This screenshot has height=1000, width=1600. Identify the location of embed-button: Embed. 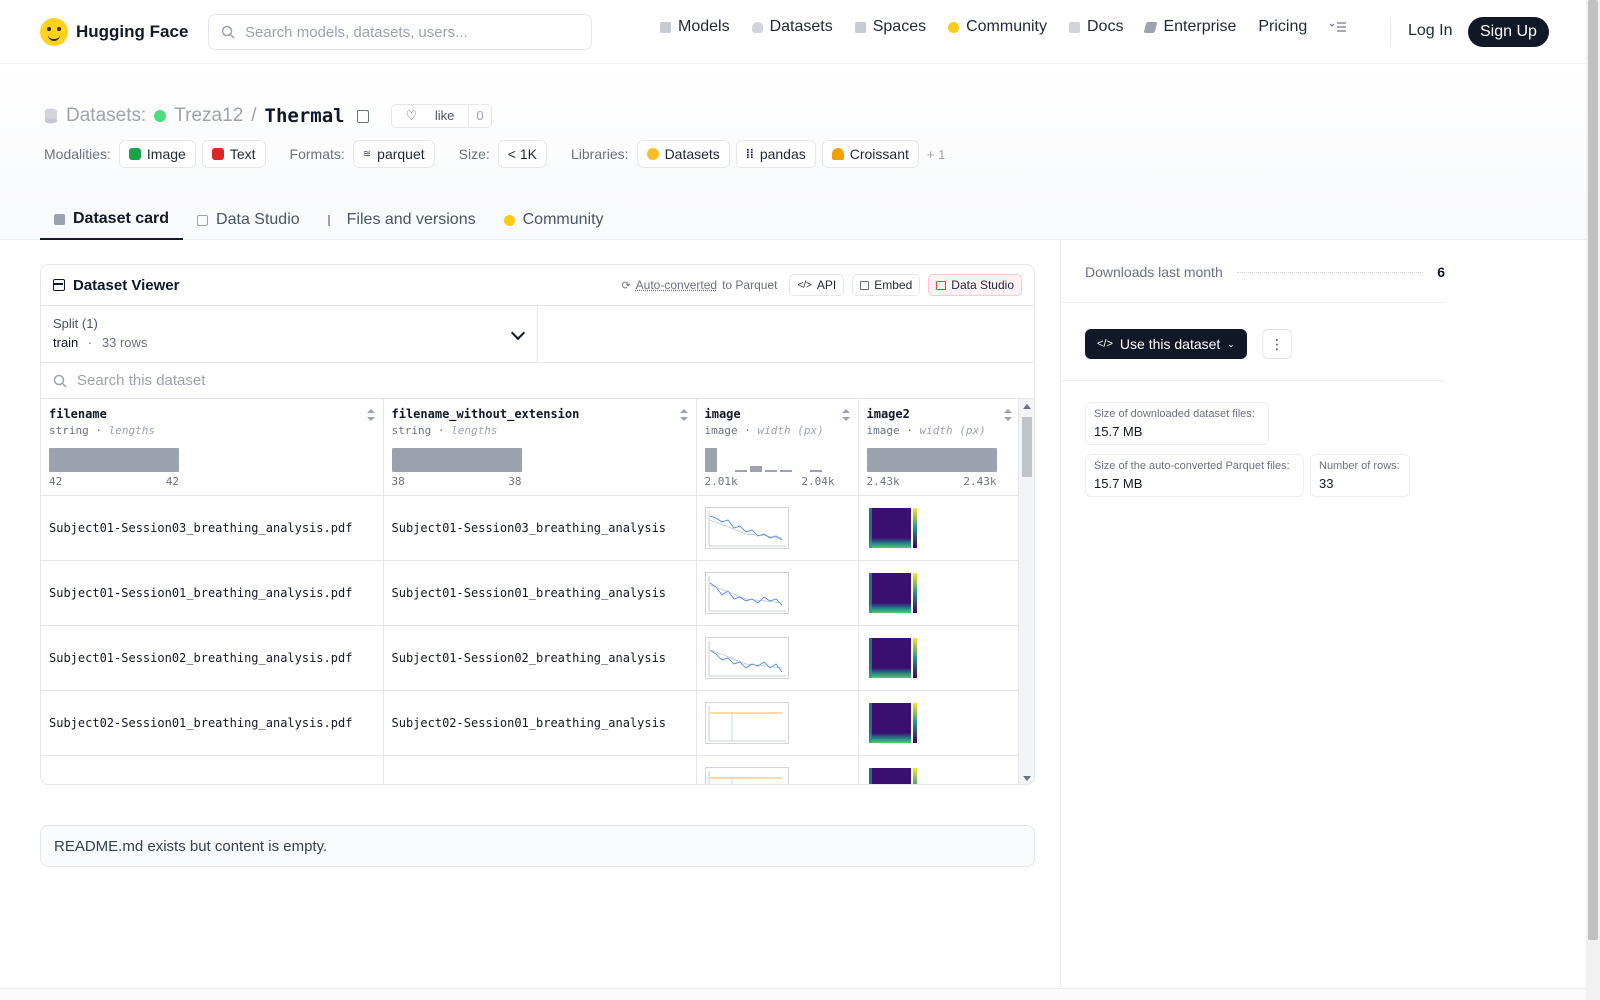
(886, 285).